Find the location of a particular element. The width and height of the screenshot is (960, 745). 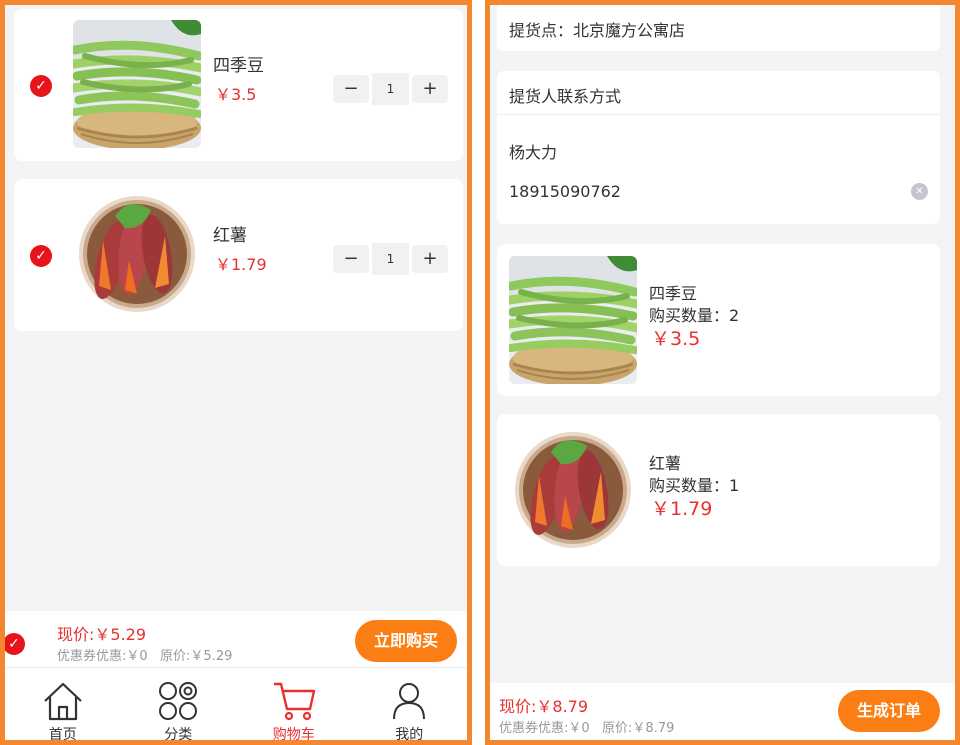

tab-label: 首页 is located at coordinates (62, 735).